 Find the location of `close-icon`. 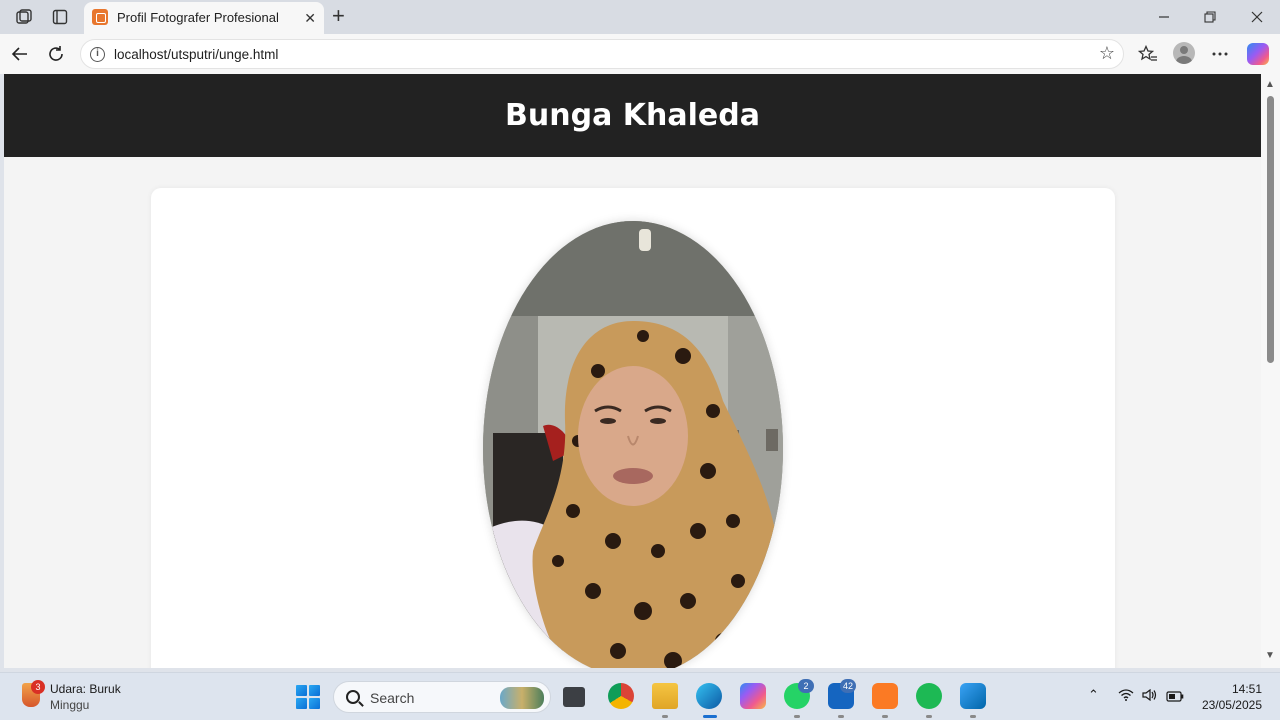

close-icon is located at coordinates (1257, 17).